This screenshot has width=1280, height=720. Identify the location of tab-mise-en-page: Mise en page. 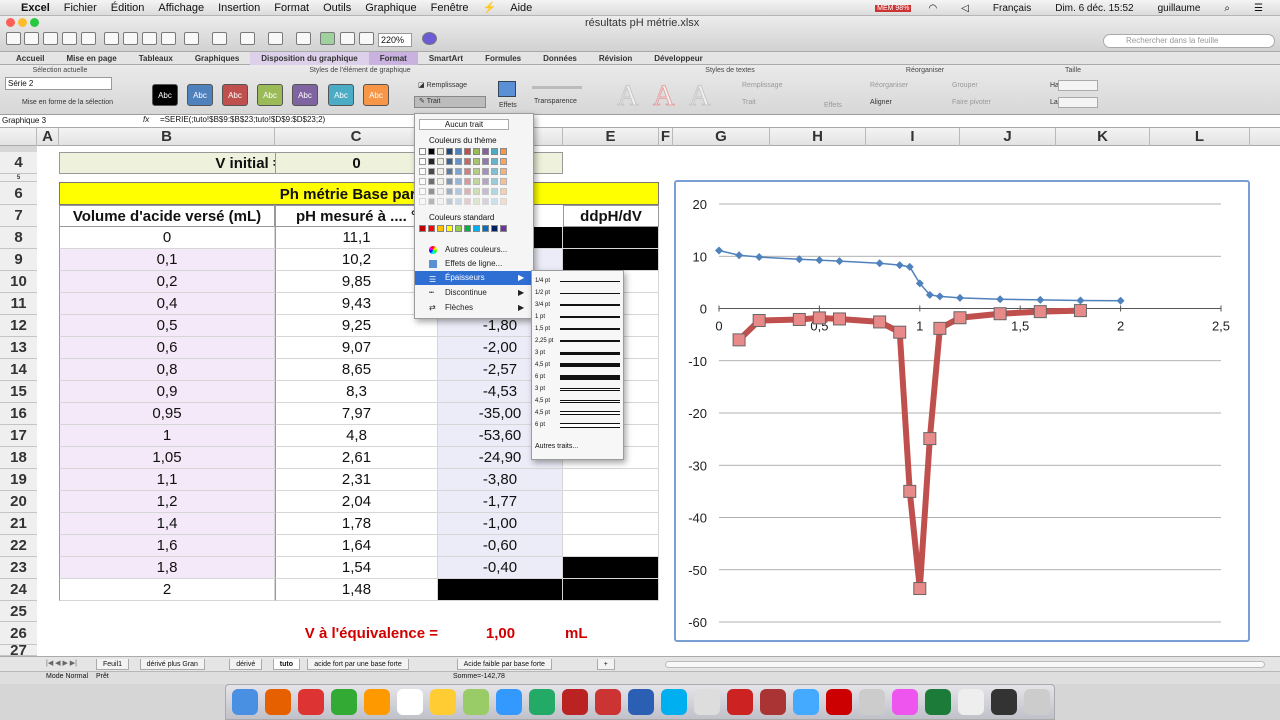
(91, 58).